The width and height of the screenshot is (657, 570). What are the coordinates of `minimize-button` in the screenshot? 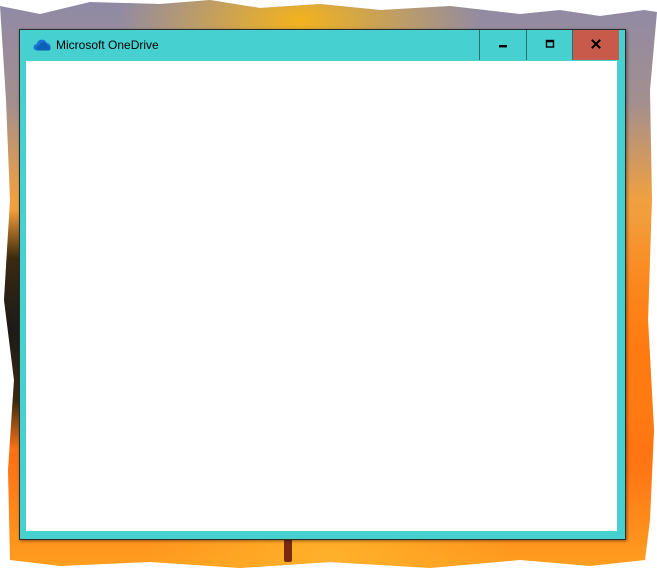 It's located at (502, 45).